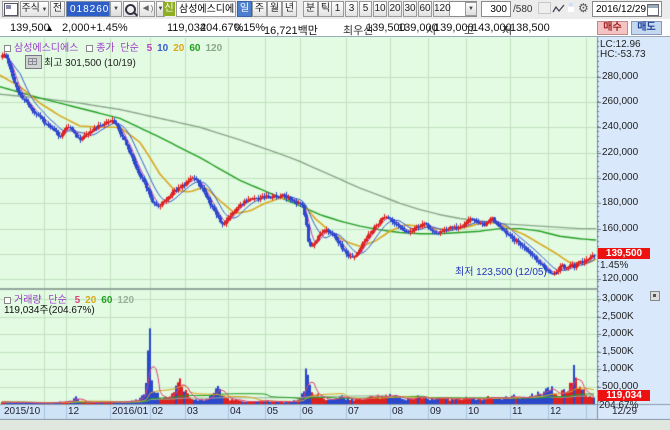 Image resolution: width=670 pixels, height=430 pixels. What do you see at coordinates (618, 316) in the screenshot?
I see `volume-tick-label: 2,500K` at bounding box center [618, 316].